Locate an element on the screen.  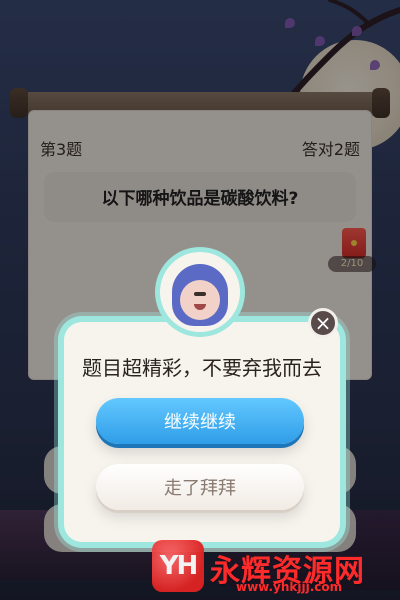
close-button: × is located at coordinates (323, 323).